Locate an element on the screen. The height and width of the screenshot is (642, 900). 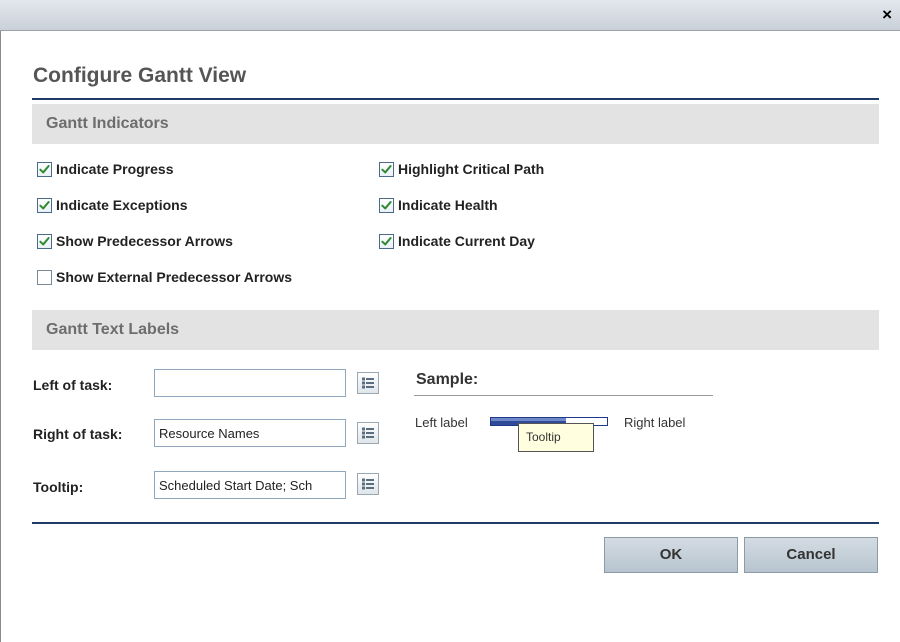
tooltip-label: Tooltip: is located at coordinates (58, 487).